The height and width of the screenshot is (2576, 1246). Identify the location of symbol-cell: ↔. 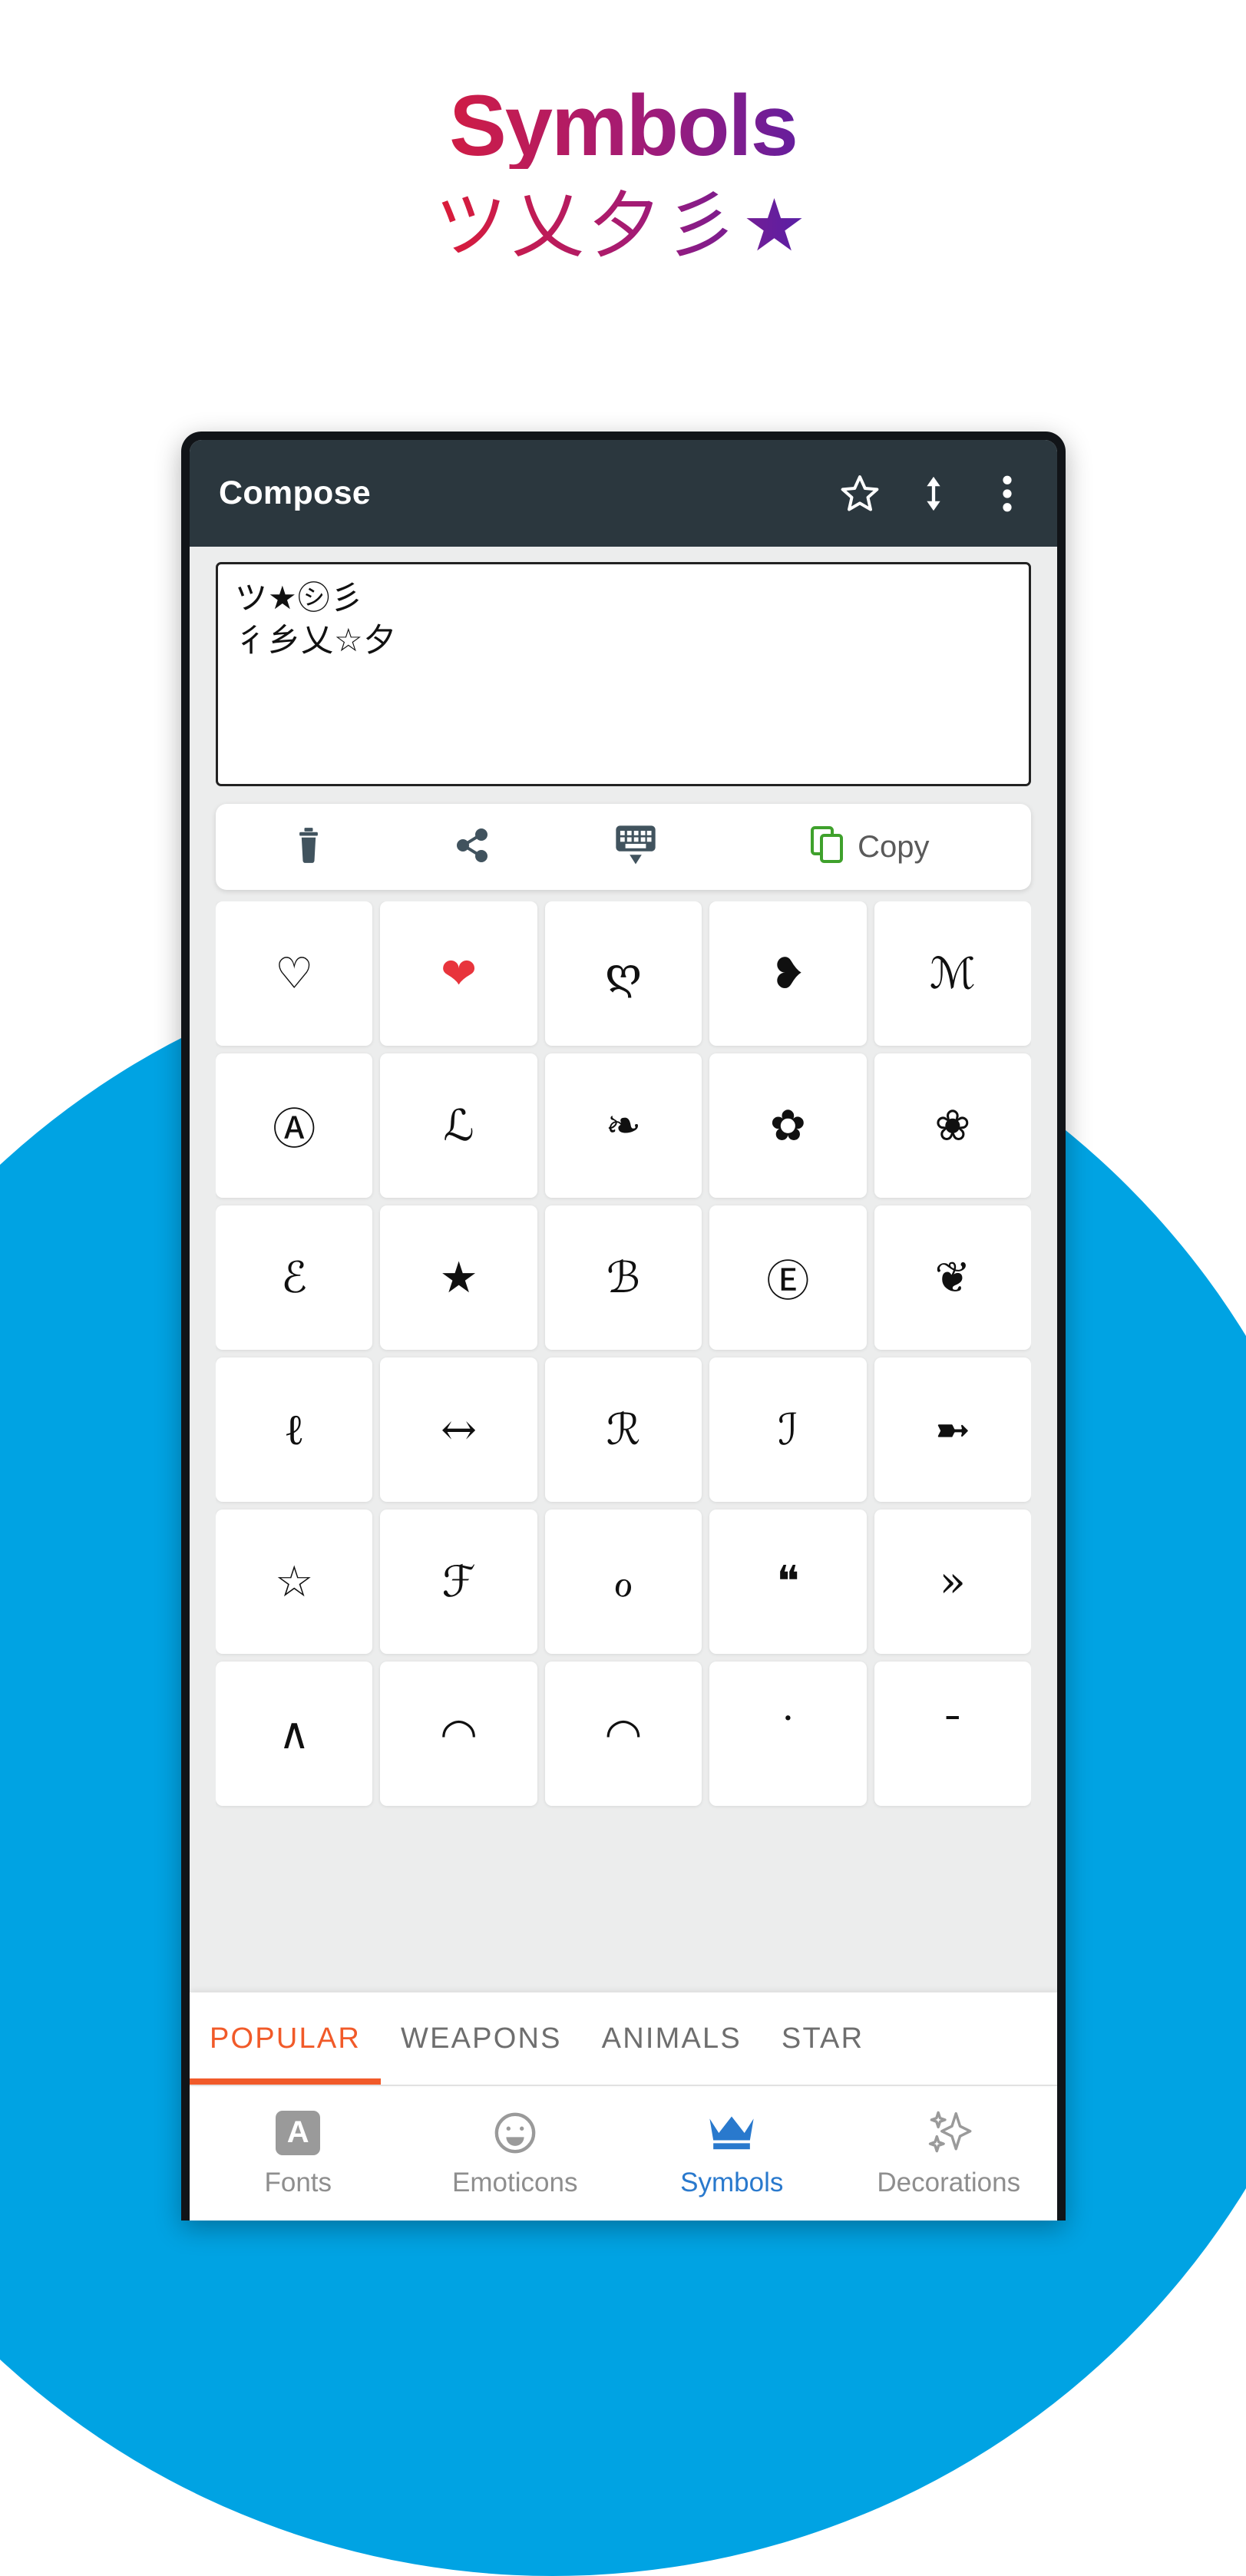
(458, 1429).